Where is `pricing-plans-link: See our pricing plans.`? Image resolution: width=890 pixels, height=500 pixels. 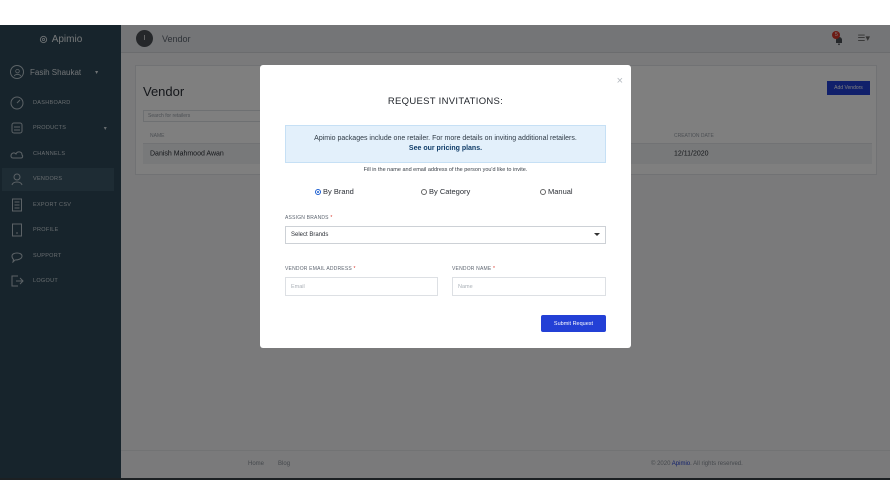 pricing-plans-link: See our pricing plans. is located at coordinates (445, 148).